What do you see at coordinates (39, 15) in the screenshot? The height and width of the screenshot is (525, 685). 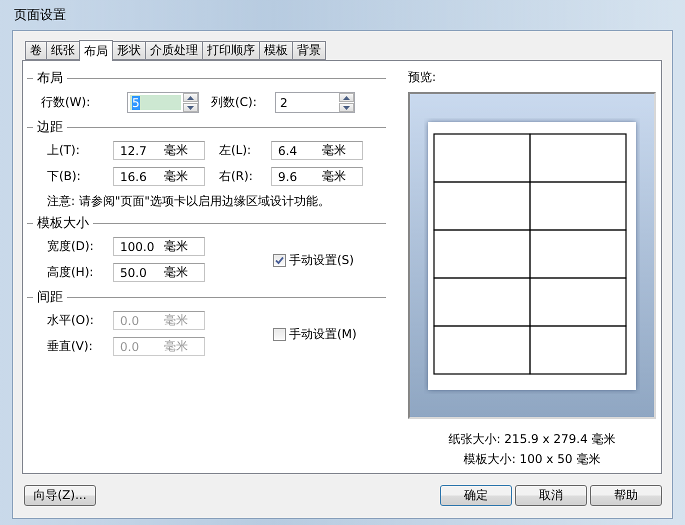 I see `window-title: 页面设置` at bounding box center [39, 15].